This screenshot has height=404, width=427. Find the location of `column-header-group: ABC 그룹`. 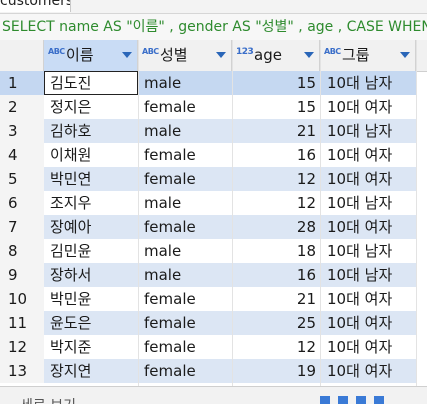

column-header-group: ABC 그룹 is located at coordinates (368, 55).